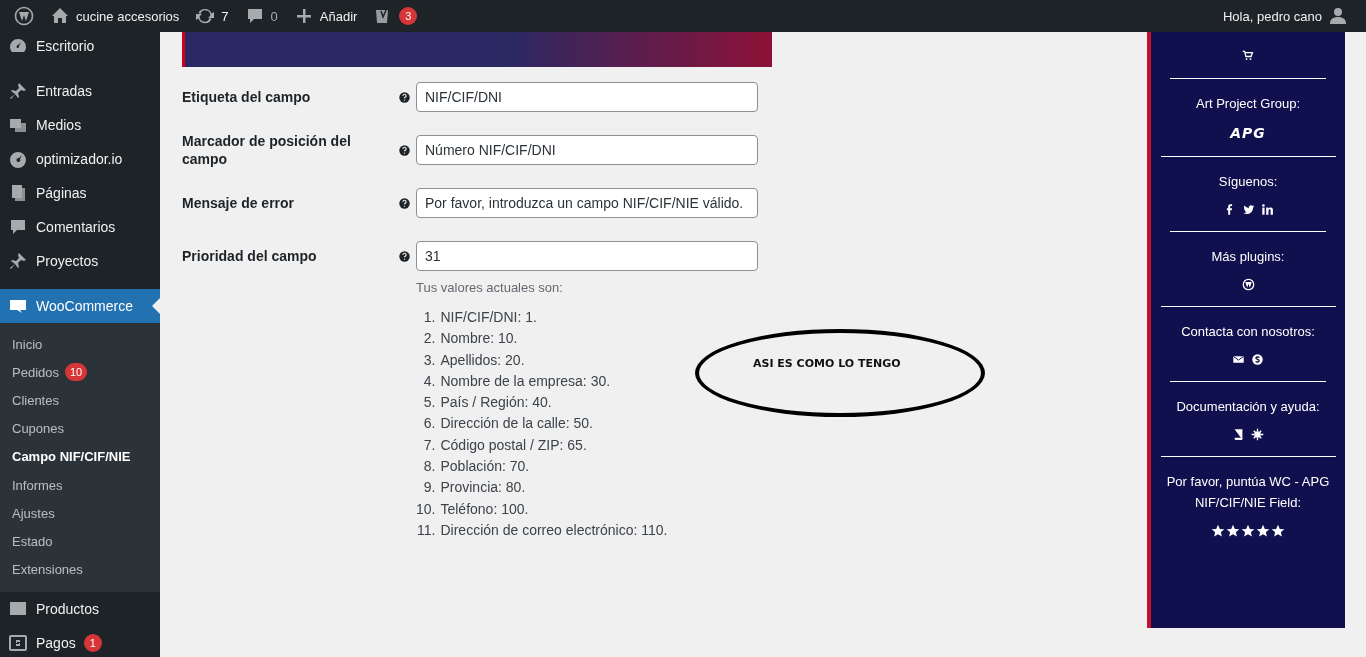  What do you see at coordinates (587, 203) in the screenshot?
I see `text-field: Por favor, introduzca un campo NIF/CIF/NIE válido.` at bounding box center [587, 203].